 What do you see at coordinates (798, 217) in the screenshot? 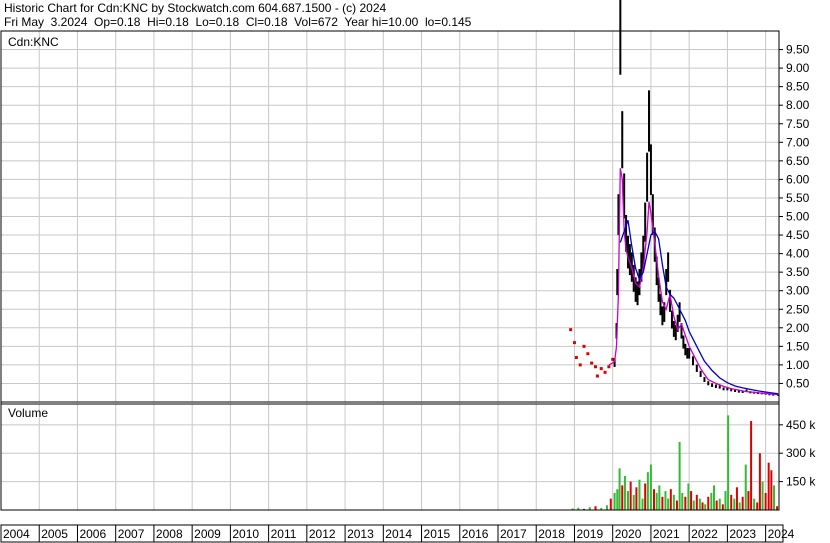
I see `price-tick-label: 5.00` at bounding box center [798, 217].